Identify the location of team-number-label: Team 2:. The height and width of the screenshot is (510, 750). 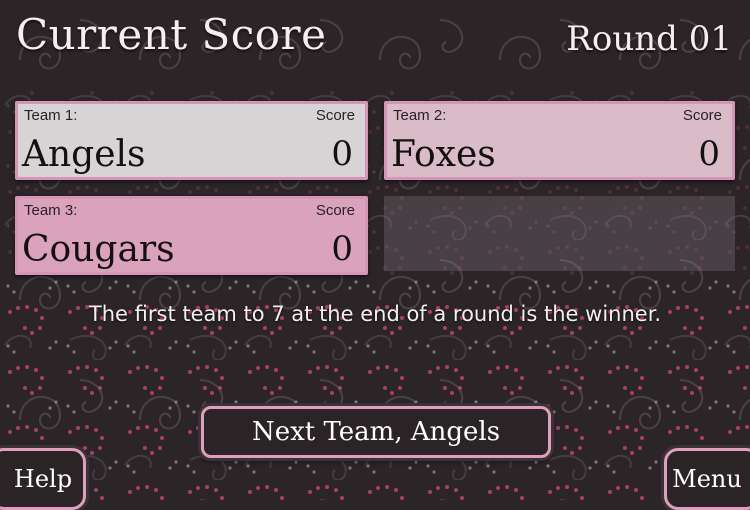
(420, 115).